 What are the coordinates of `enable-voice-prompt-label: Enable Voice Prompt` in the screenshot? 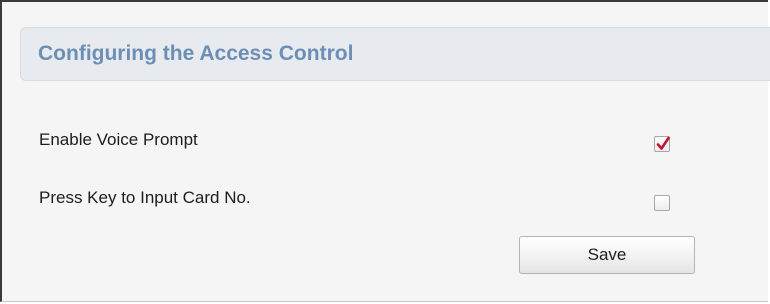 It's located at (118, 139).